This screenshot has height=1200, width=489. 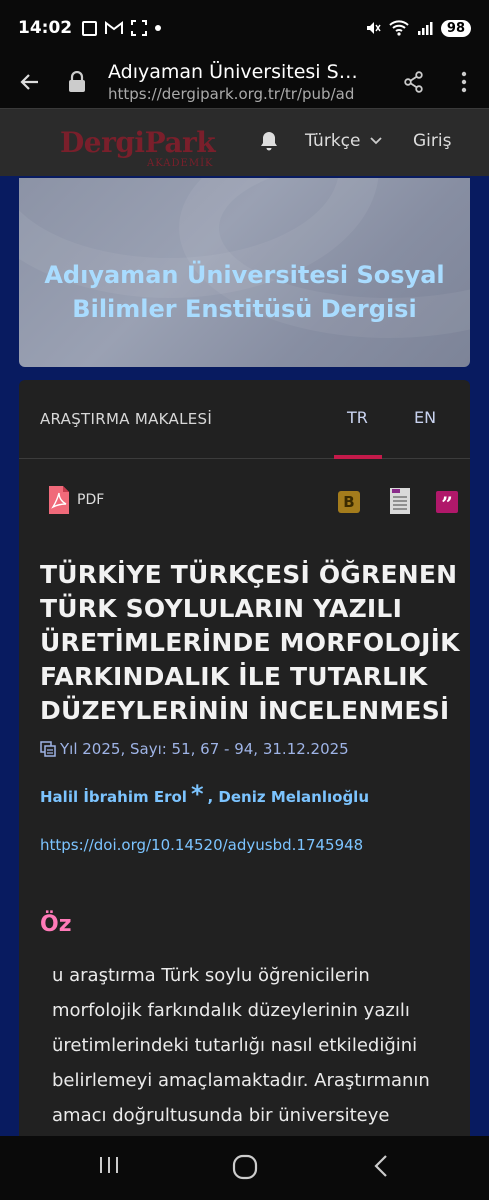 What do you see at coordinates (139, 28) in the screenshot?
I see `screenshot-icon` at bounding box center [139, 28].